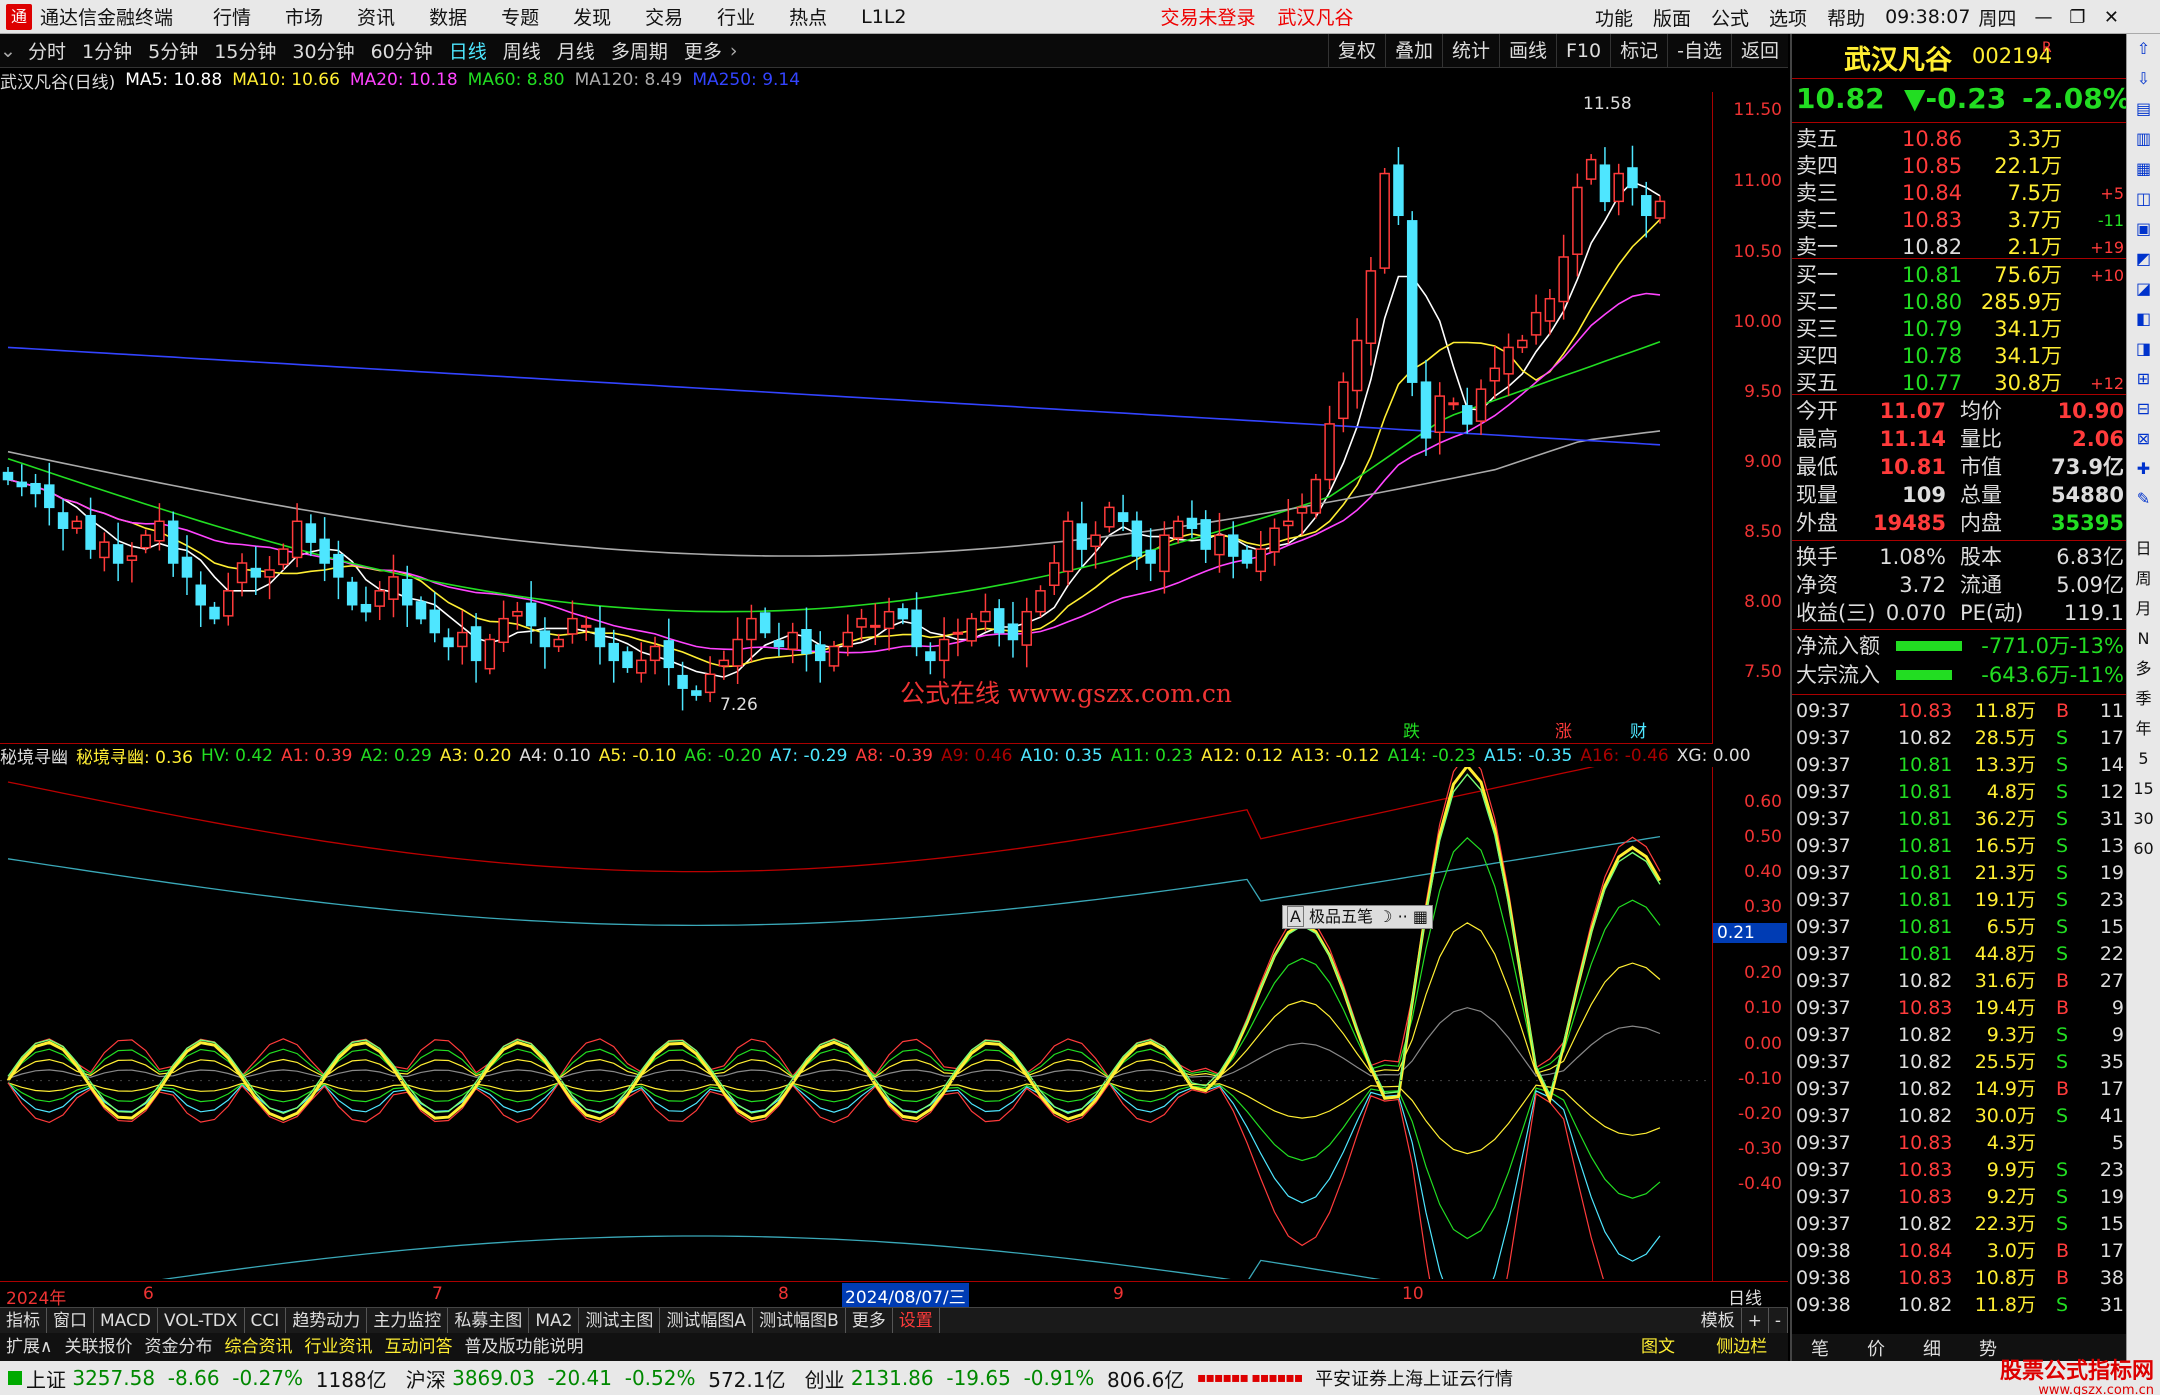  I want to click on sidebar-tool-icon: ◧, so click(2143, 319).